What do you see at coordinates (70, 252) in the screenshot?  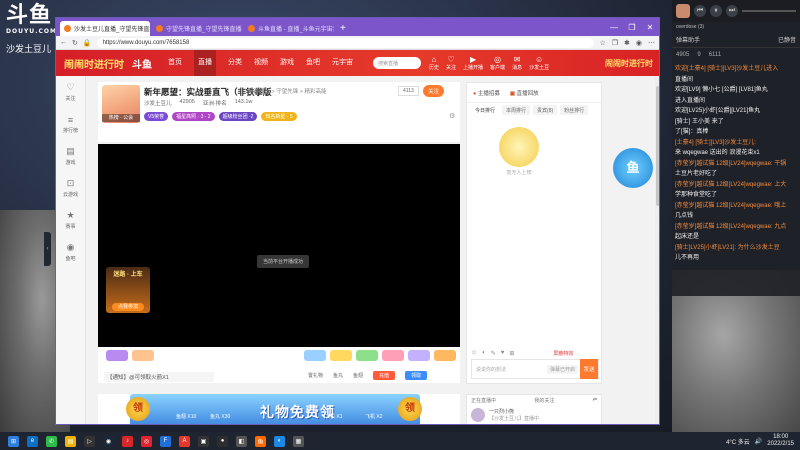 I see `sidebar-item: ◉ 鱼吧` at bounding box center [70, 252].